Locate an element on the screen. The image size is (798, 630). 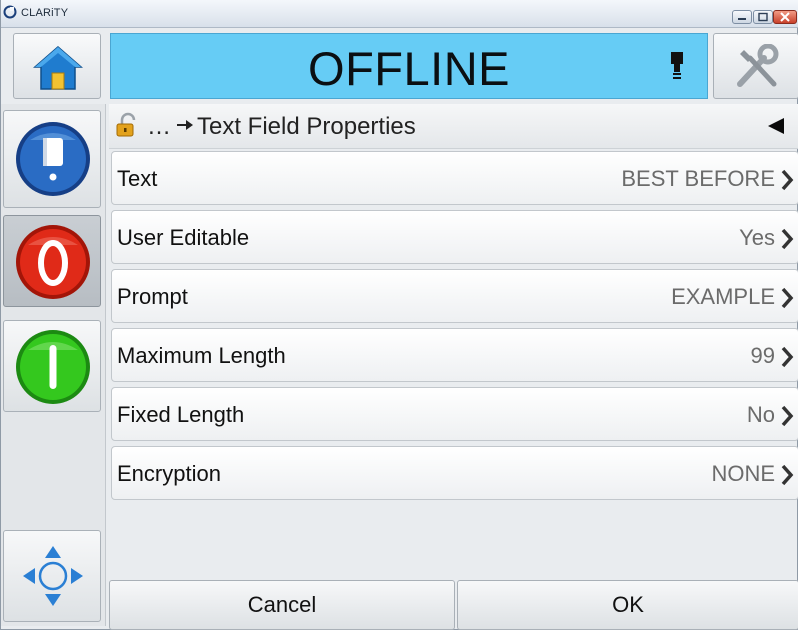
information-book-icon is located at coordinates (53, 159).